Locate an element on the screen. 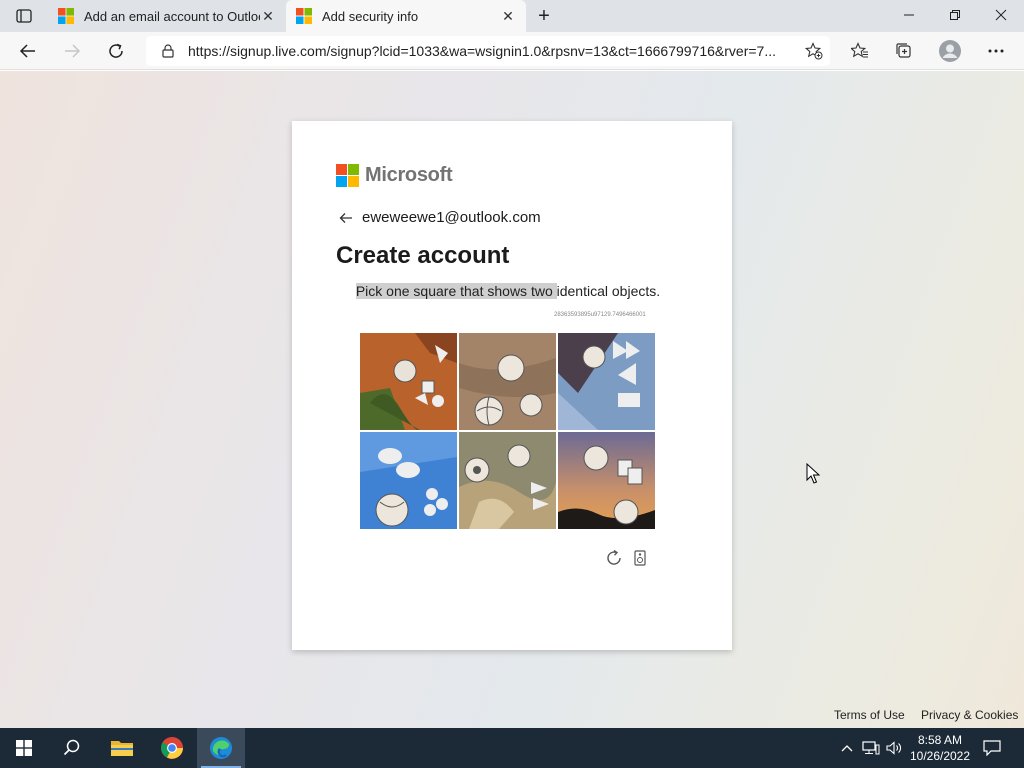 The width and height of the screenshot is (1024, 768). privacy-cookies-link: Privacy & Cookies is located at coordinates (969, 715).